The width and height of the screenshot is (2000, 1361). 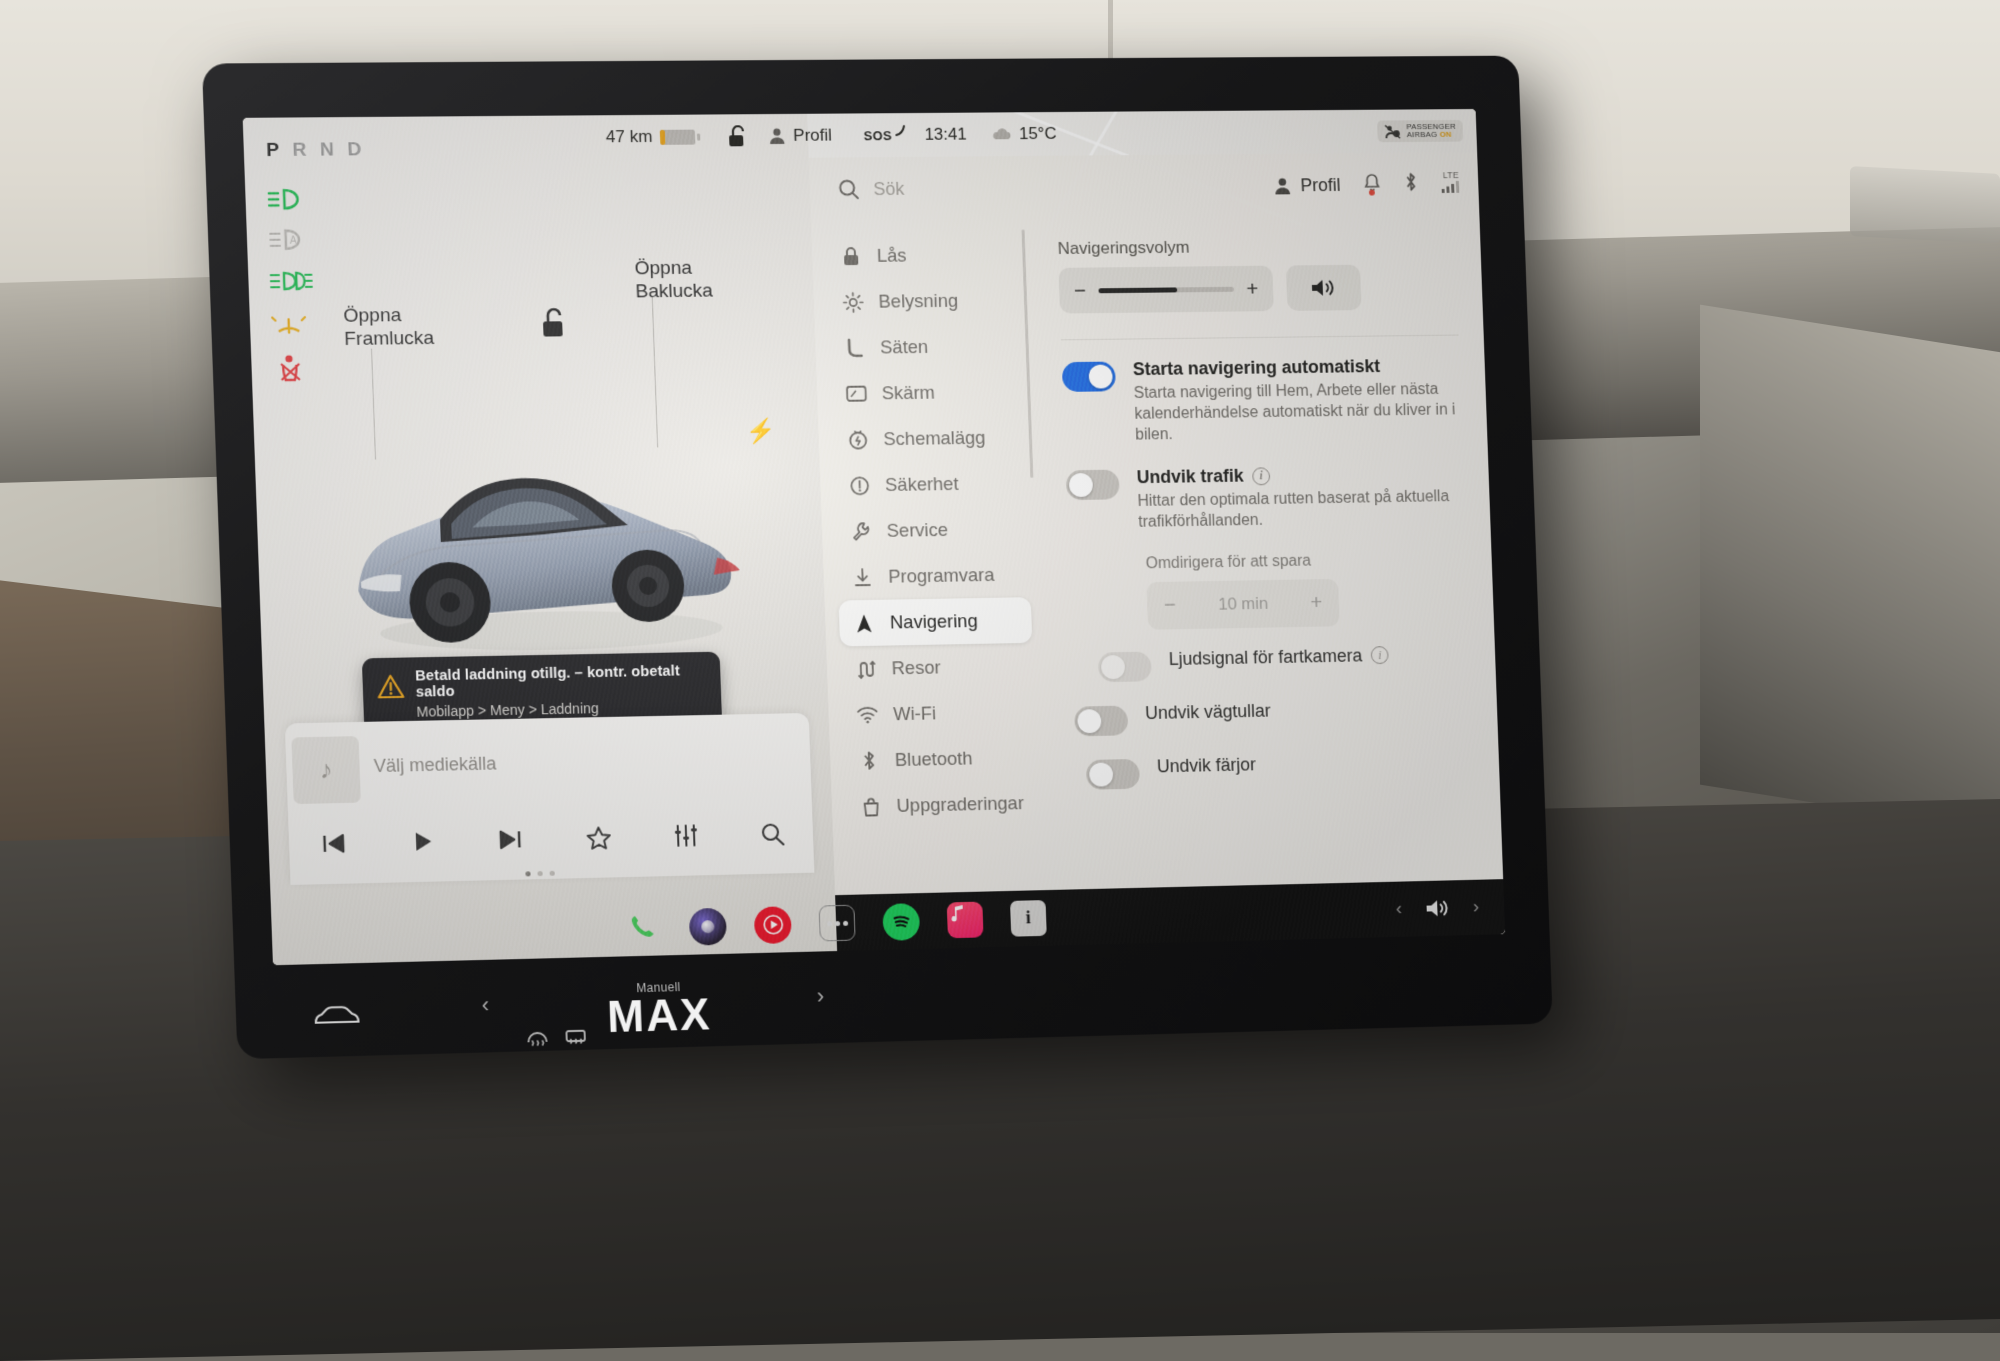 I want to click on reroute-value: 10 min, so click(x=1243, y=604).